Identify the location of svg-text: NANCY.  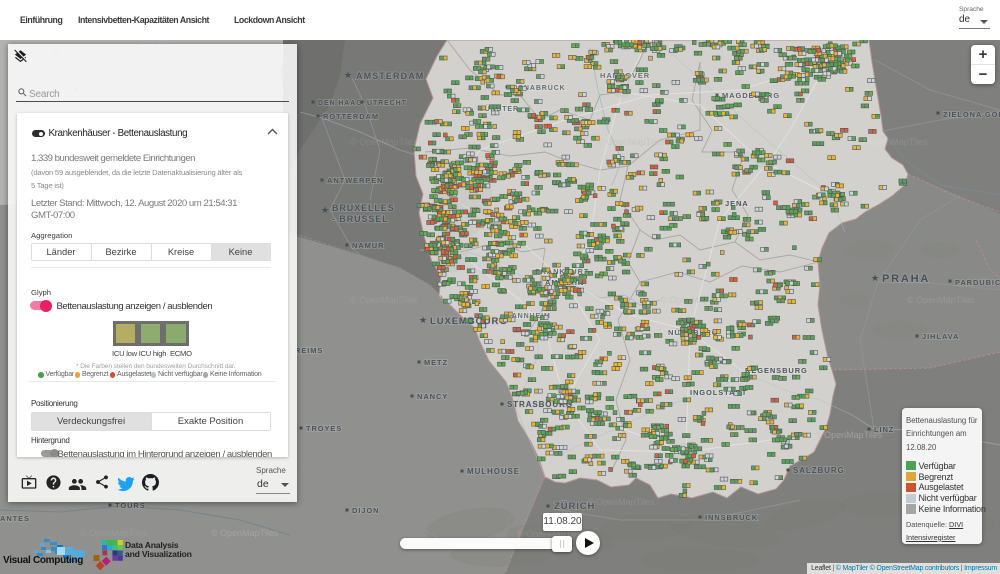
(432, 396).